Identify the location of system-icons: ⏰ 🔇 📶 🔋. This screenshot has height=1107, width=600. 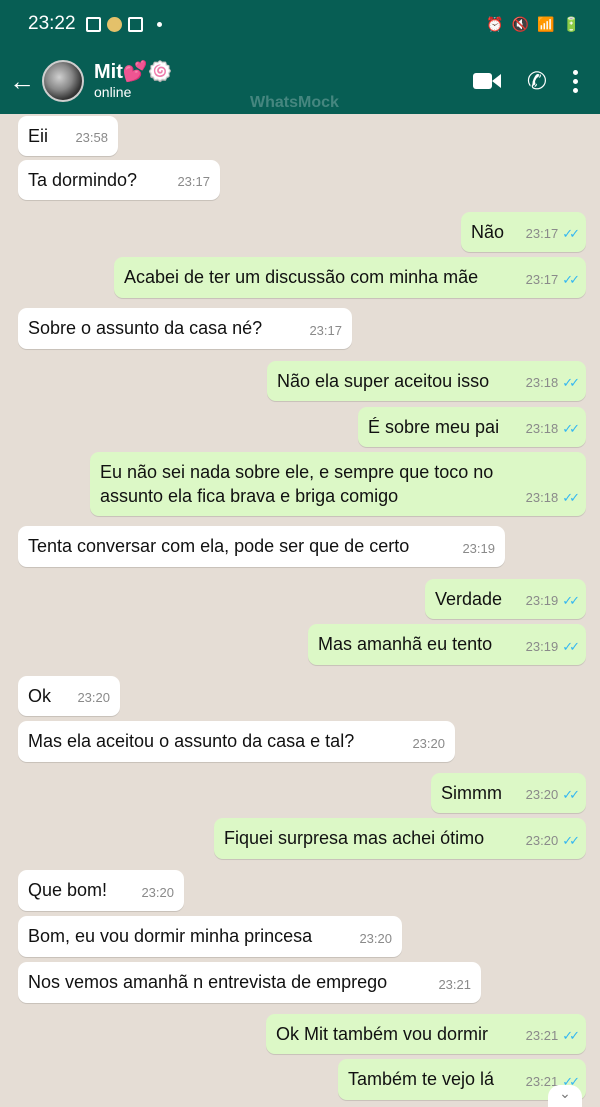
(533, 24).